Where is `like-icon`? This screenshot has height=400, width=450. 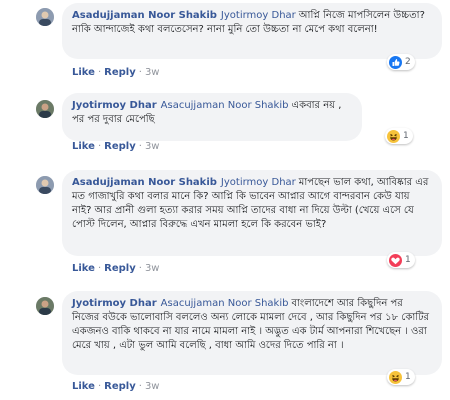 like-icon is located at coordinates (395, 62).